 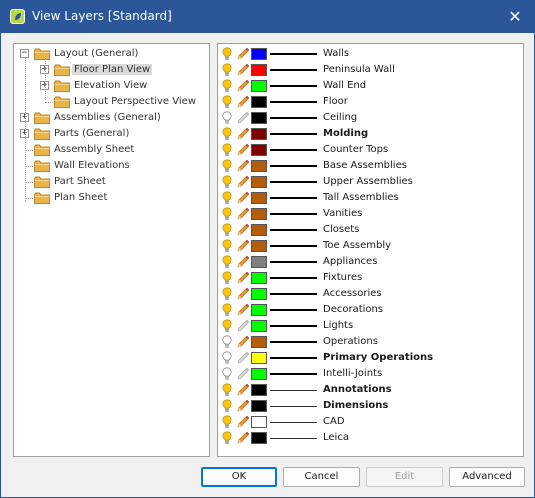 What do you see at coordinates (111, 134) in the screenshot?
I see `tree-item: + Parts (General)` at bounding box center [111, 134].